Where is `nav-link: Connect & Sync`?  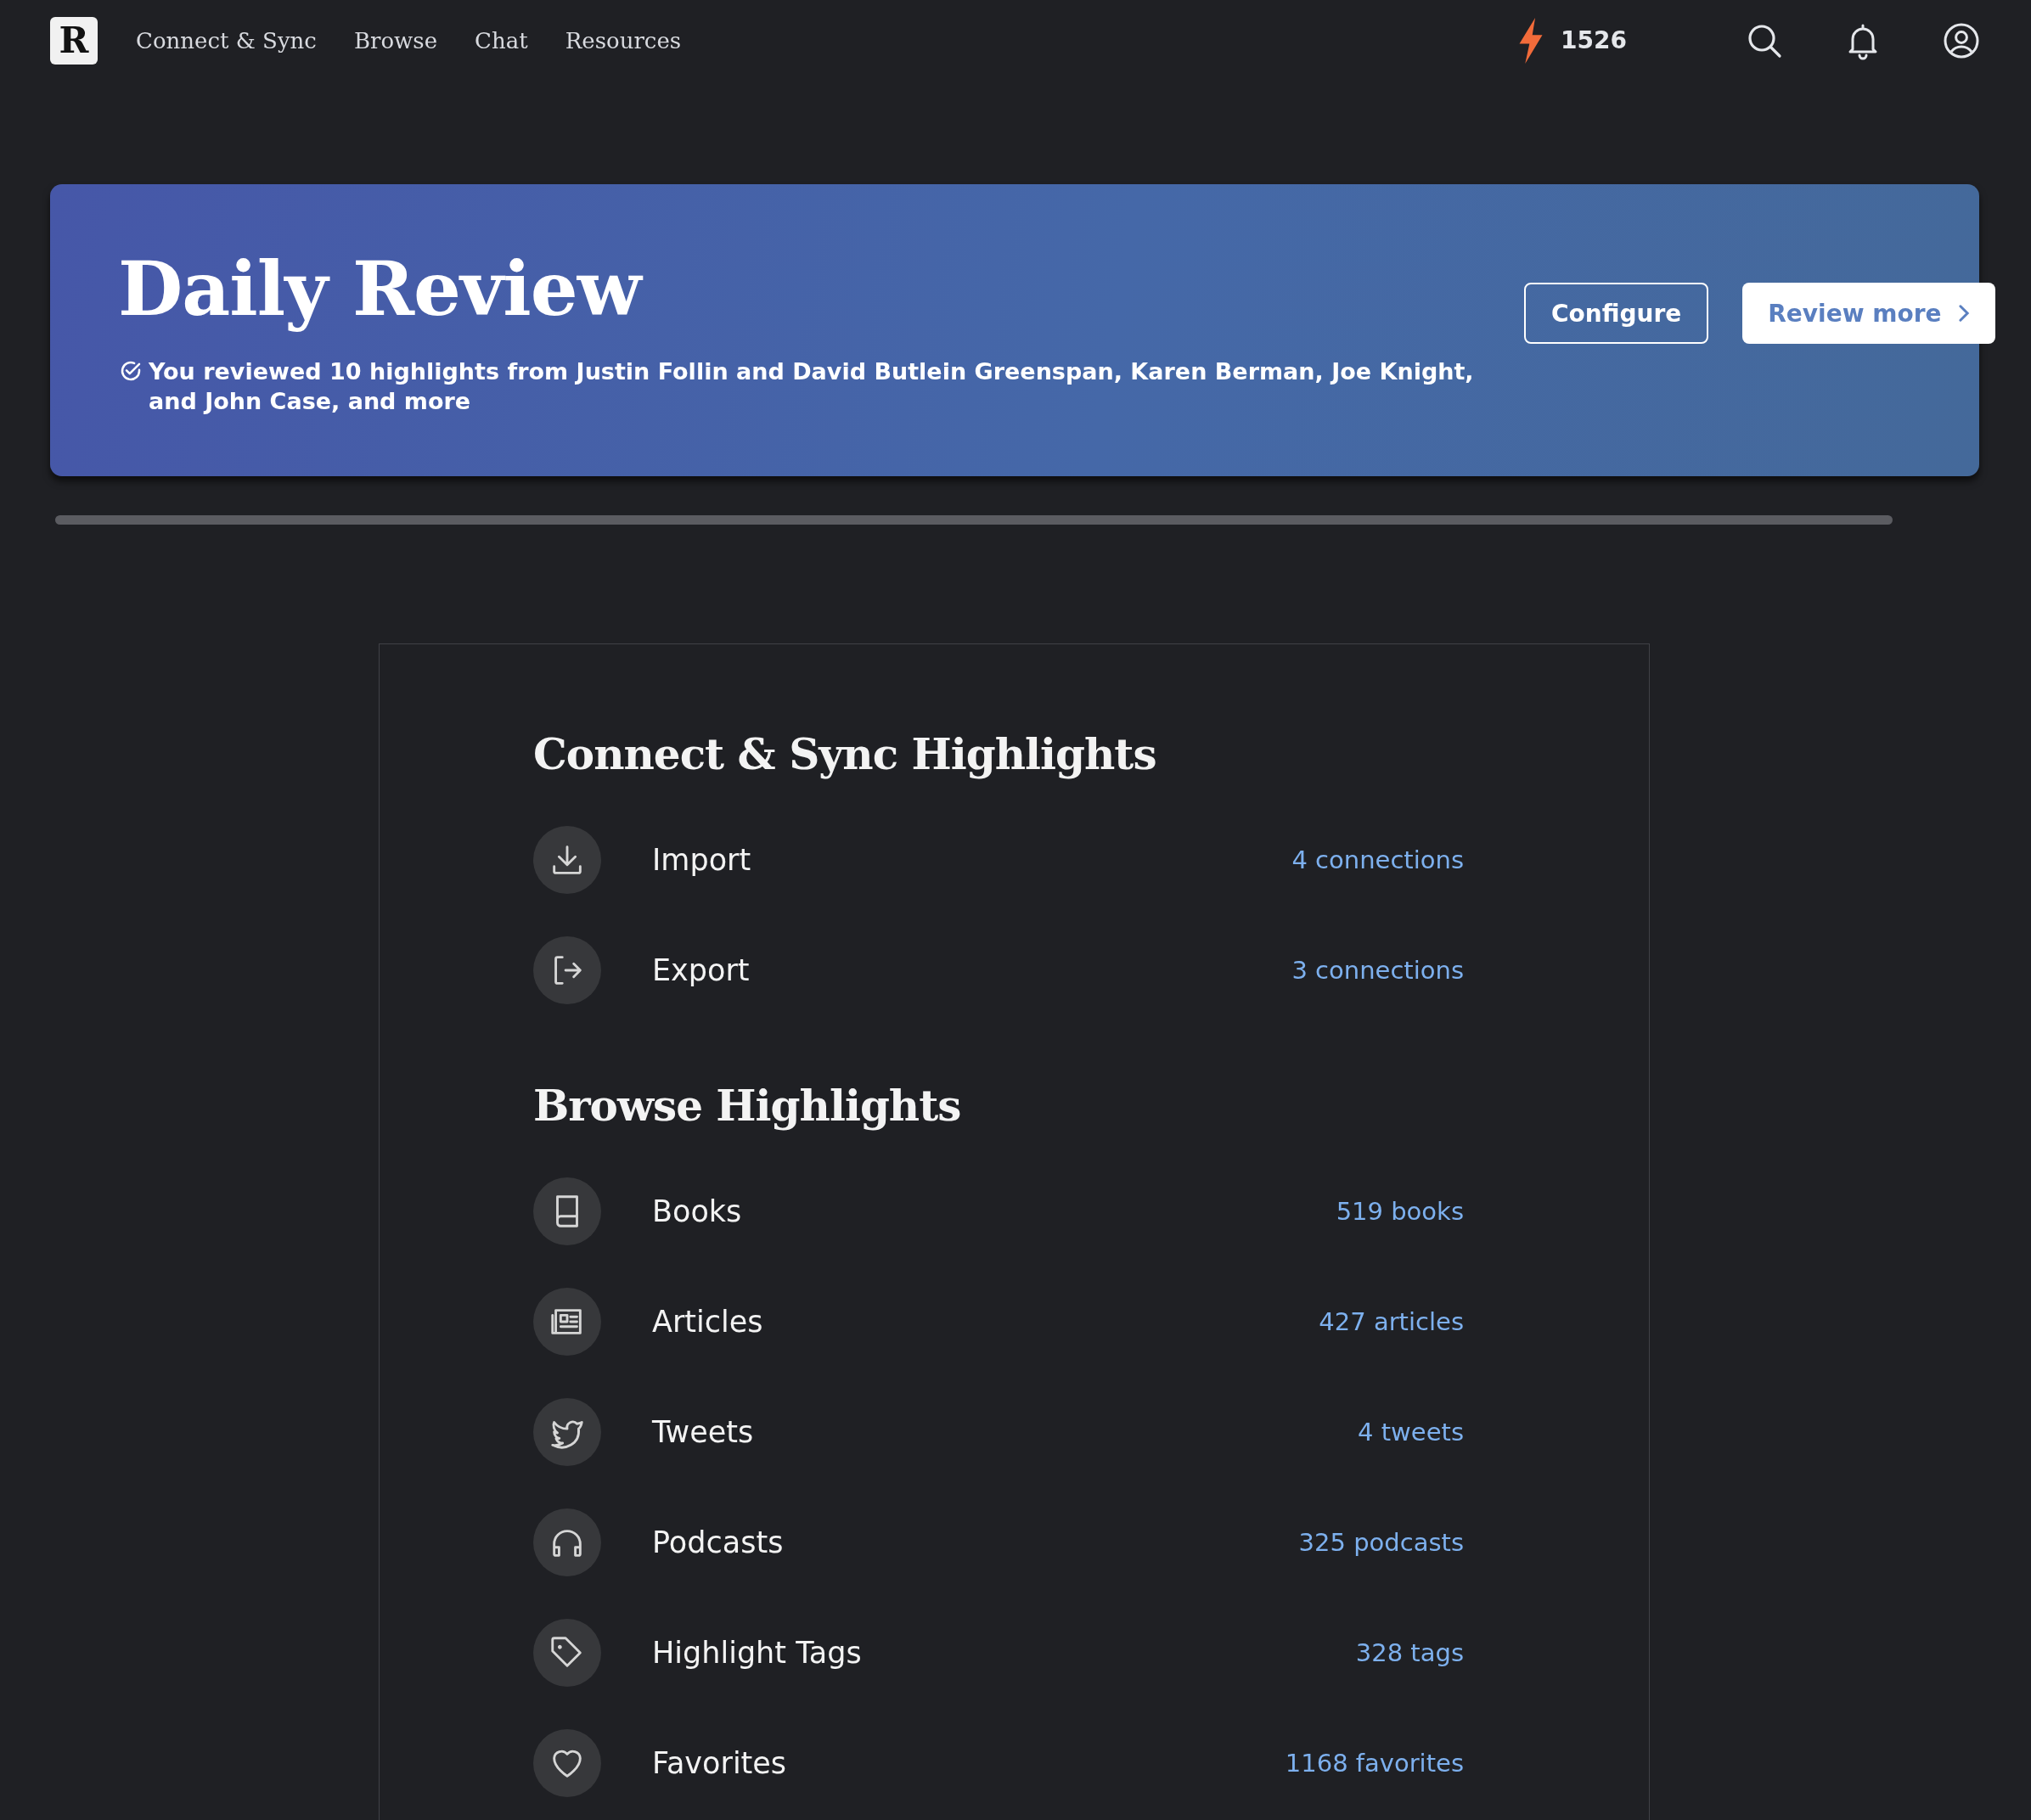 nav-link: Connect & Sync is located at coordinates (226, 40).